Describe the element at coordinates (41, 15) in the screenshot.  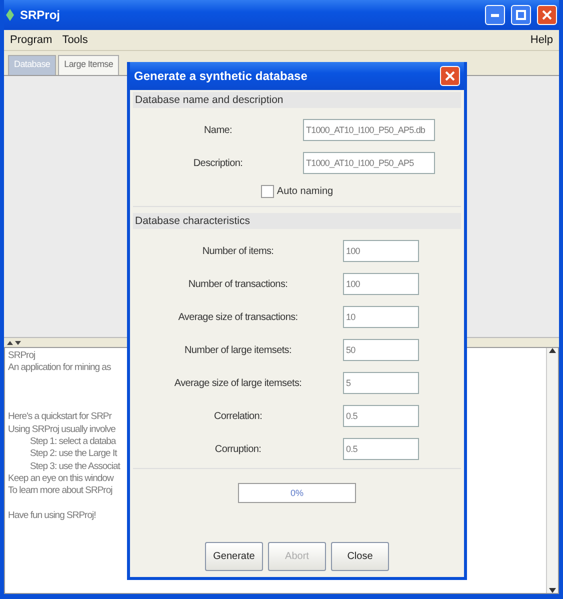
I see `window-title: SRProj` at that location.